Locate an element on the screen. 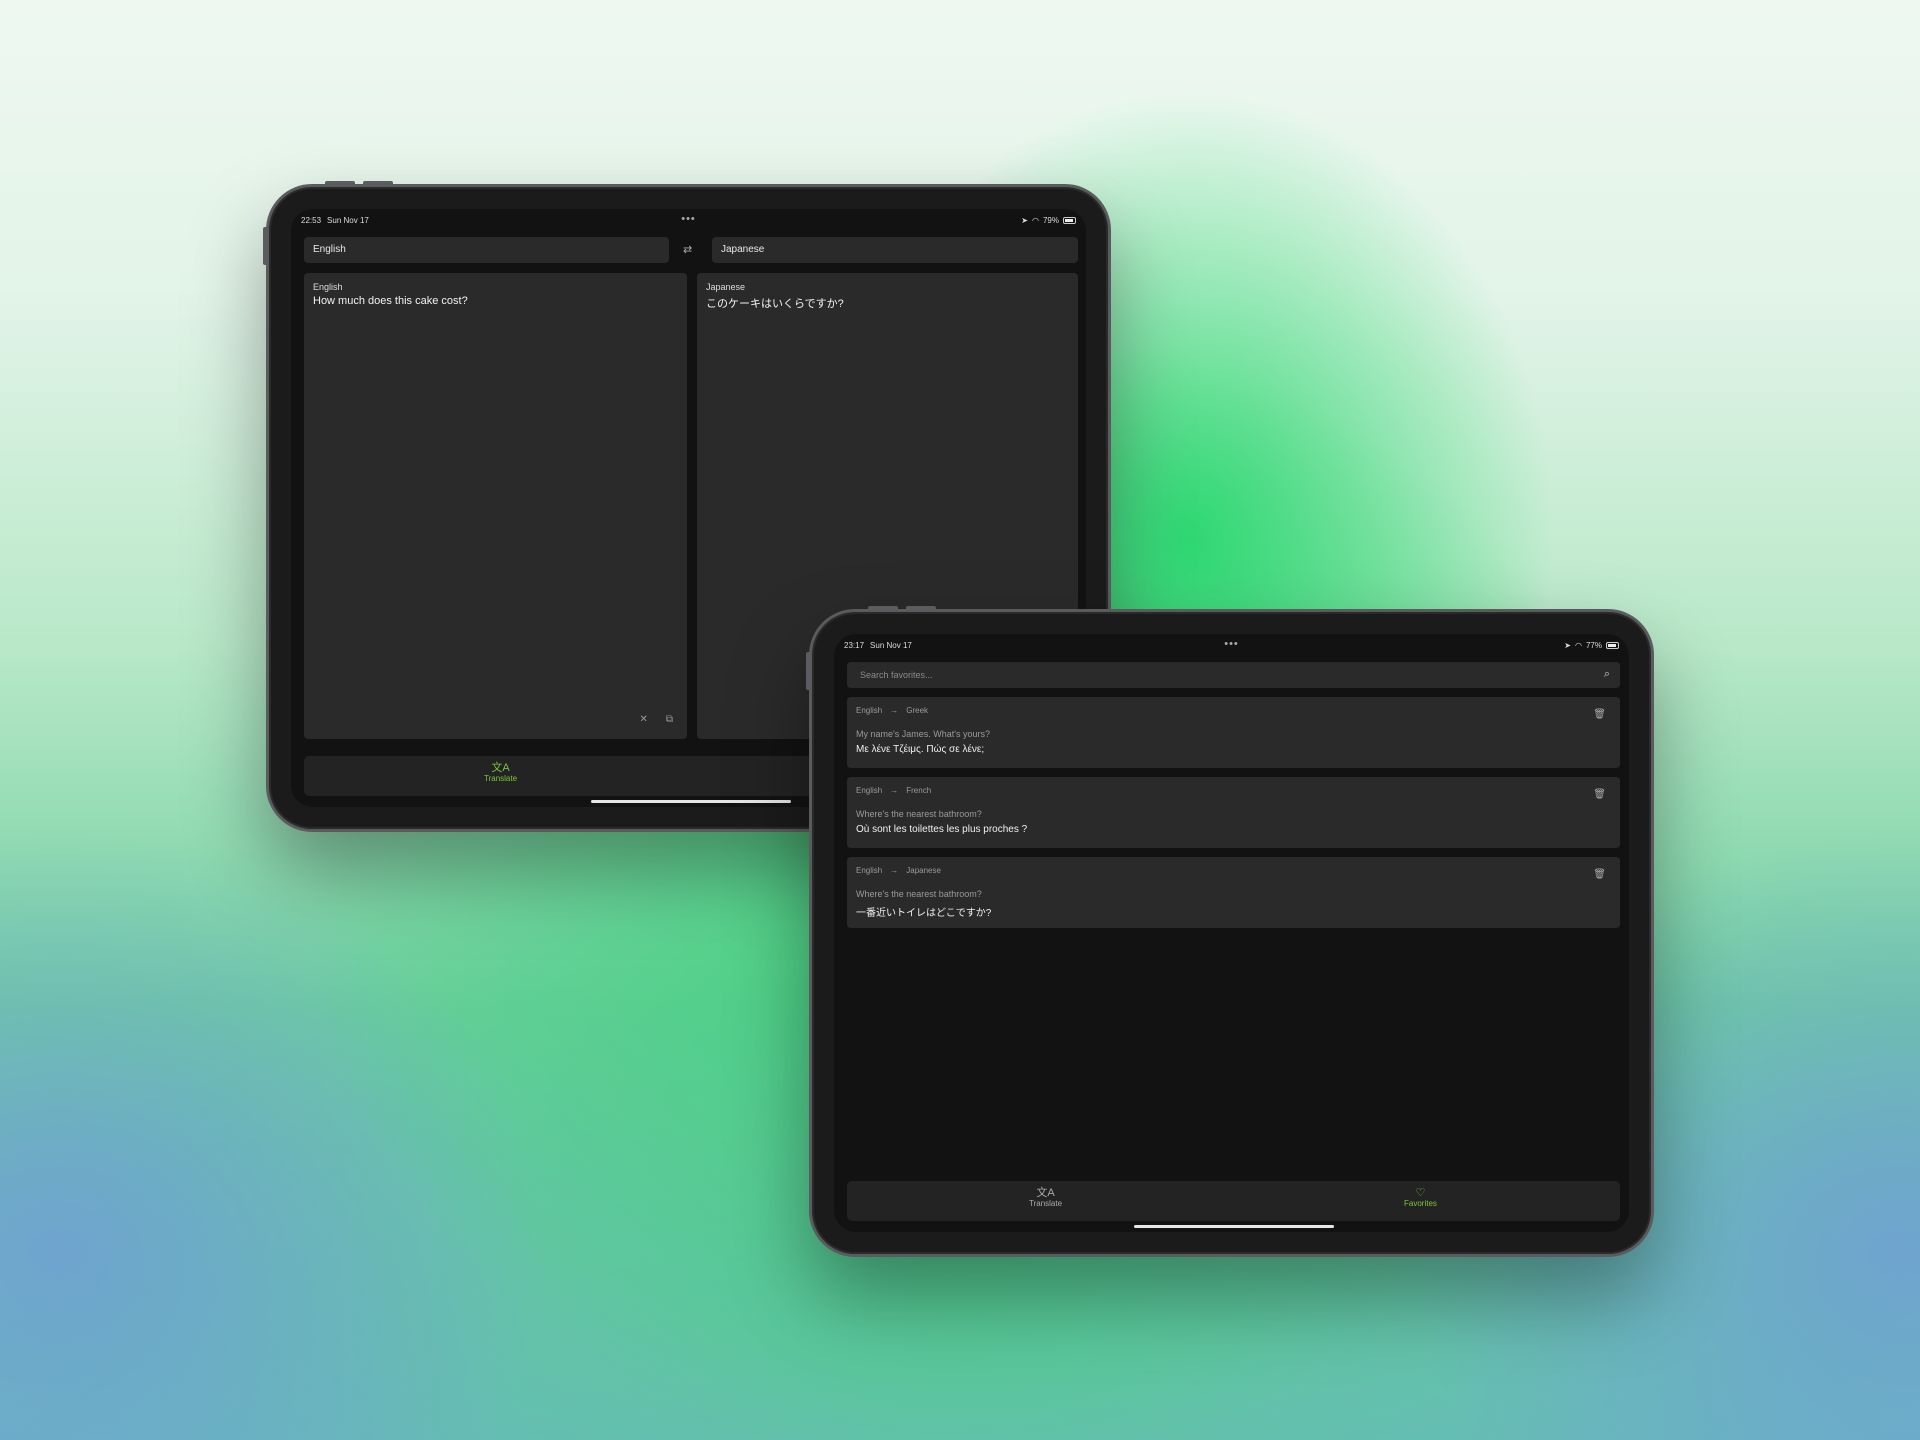 Image resolution: width=1920 pixels, height=1440 pixels. favorite-translation: Où sont les toilettes les plus proches ? is located at coordinates (942, 829).